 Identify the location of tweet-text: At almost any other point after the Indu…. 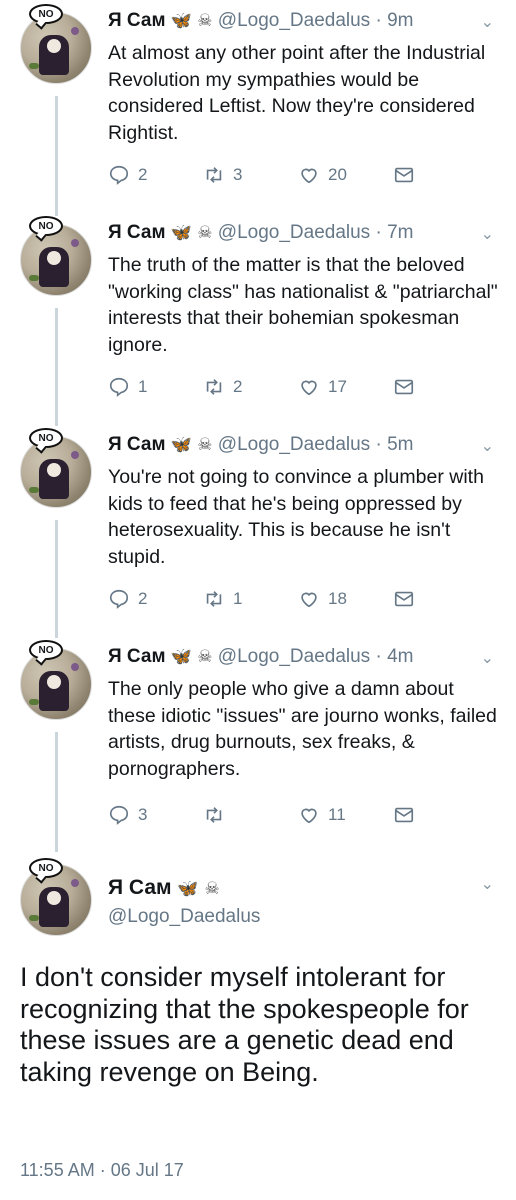
(297, 93).